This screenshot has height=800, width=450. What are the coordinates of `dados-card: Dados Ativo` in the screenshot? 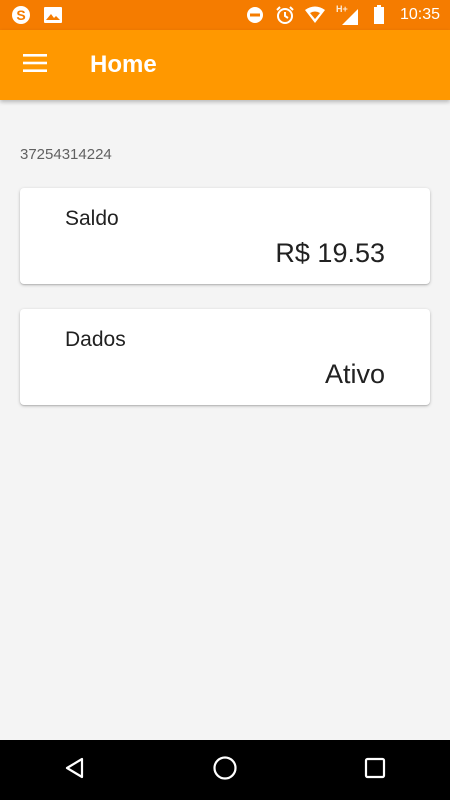 It's located at (225, 357).